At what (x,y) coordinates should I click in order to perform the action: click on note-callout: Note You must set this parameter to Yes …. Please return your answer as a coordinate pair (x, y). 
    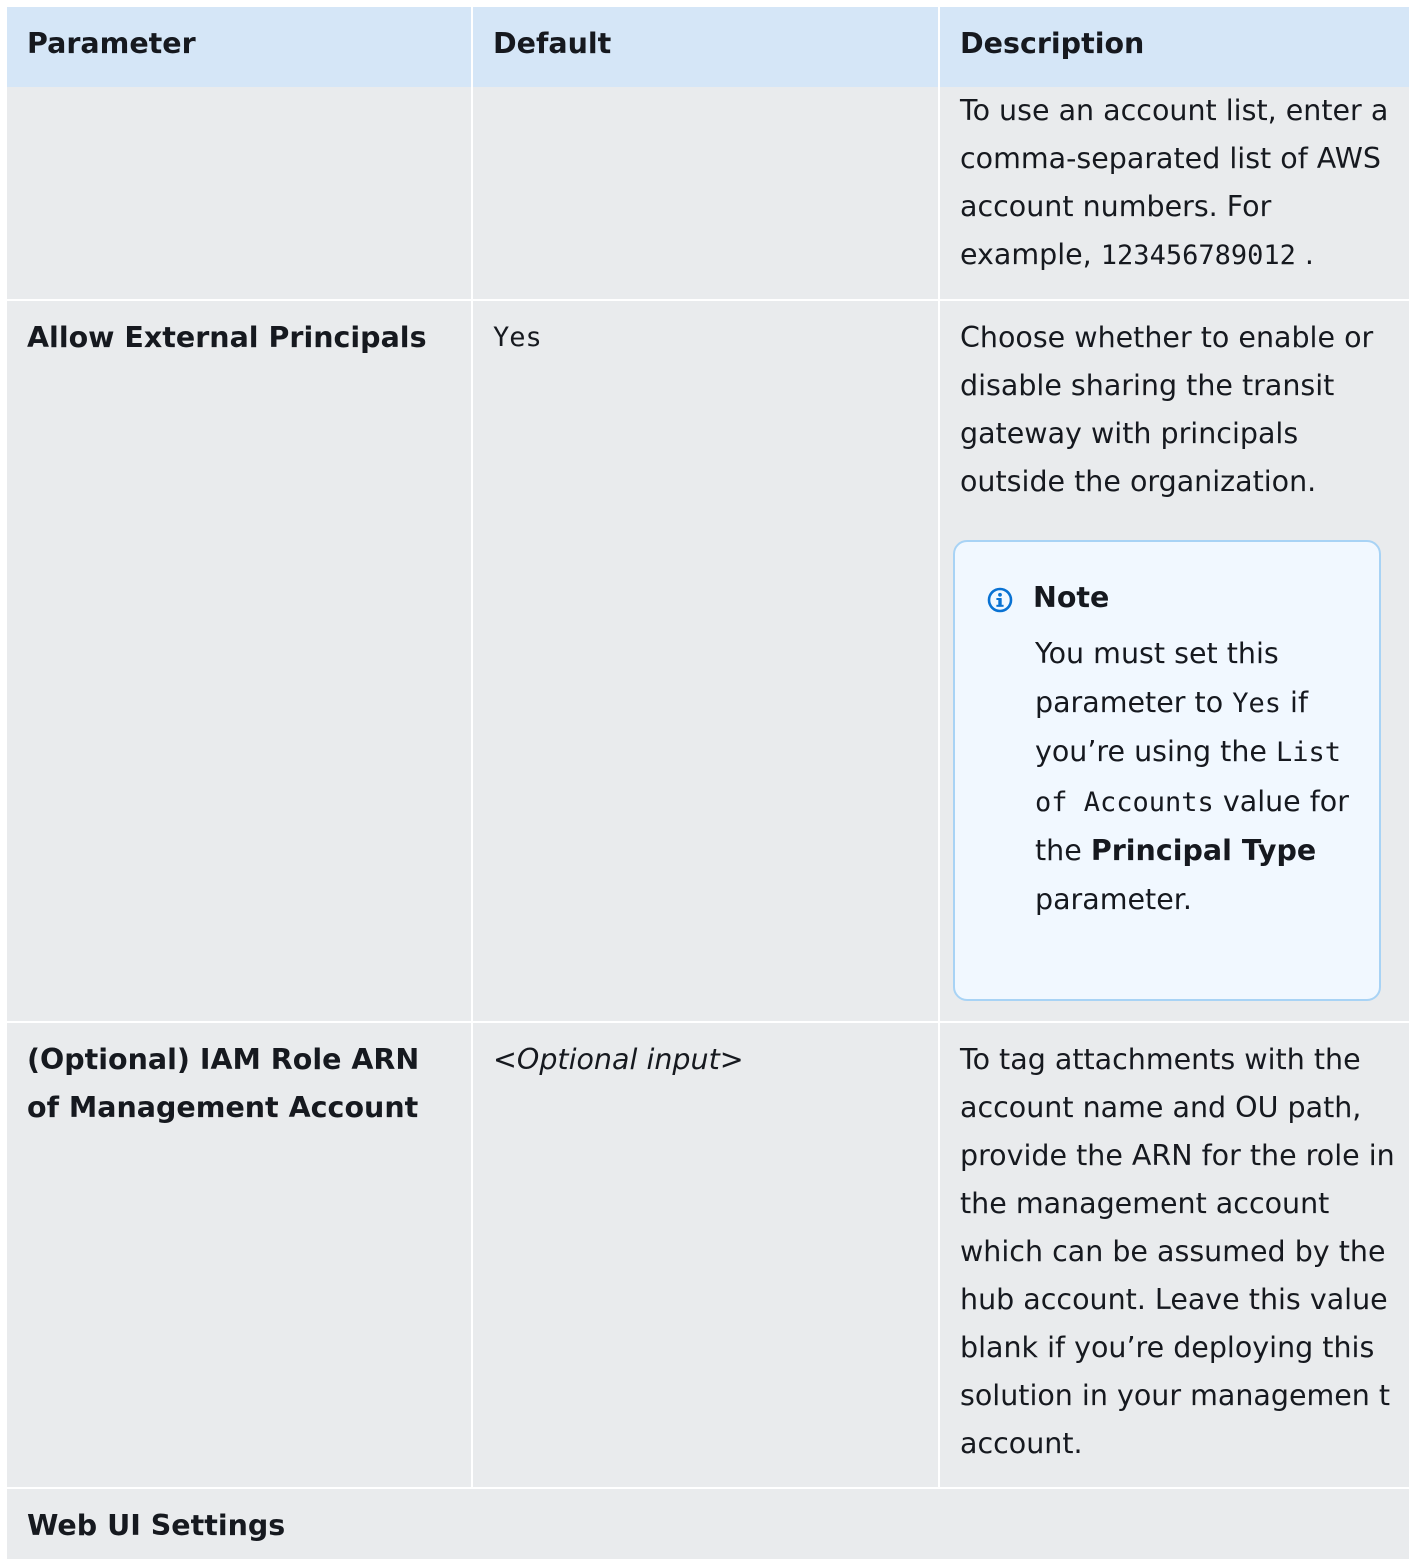
    Looking at the image, I should click on (1167, 770).